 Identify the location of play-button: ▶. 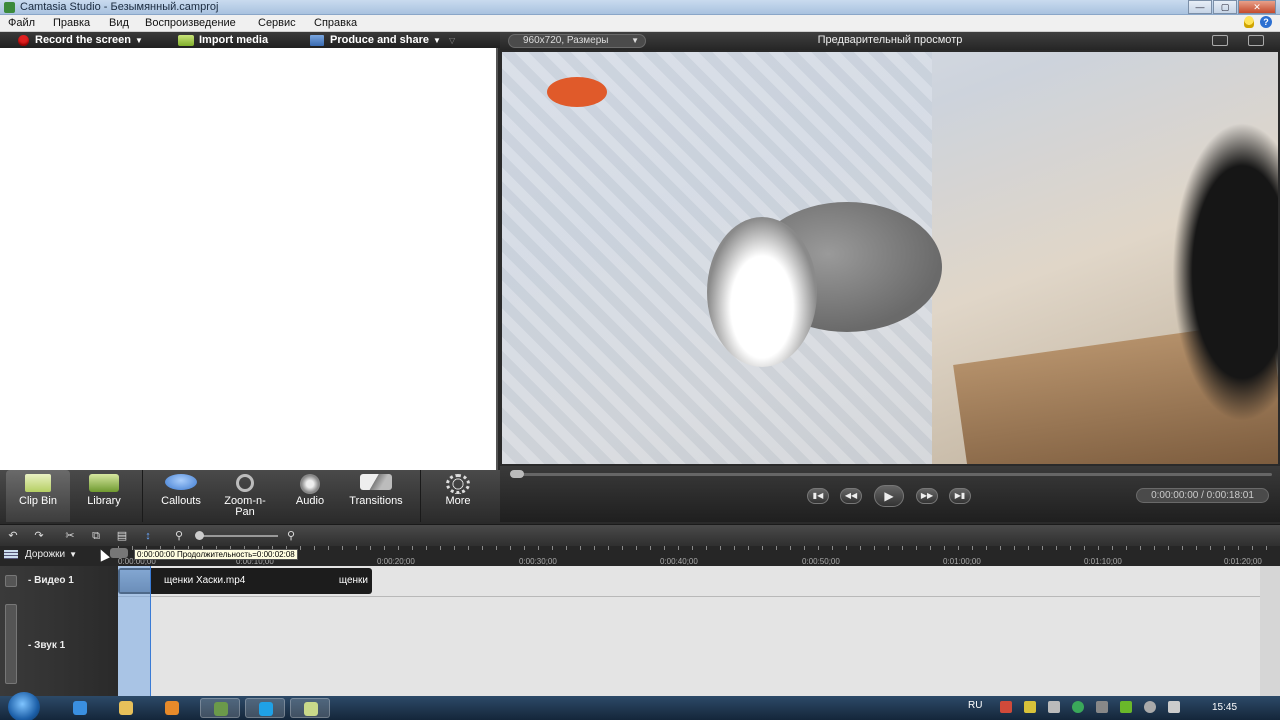
(889, 496).